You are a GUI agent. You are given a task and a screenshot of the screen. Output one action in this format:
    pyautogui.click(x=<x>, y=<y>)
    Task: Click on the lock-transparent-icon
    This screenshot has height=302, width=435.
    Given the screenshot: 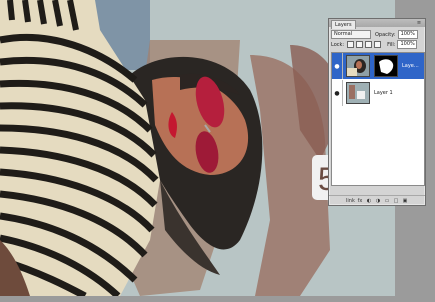 What is the action you would take?
    pyautogui.click(x=351, y=44)
    